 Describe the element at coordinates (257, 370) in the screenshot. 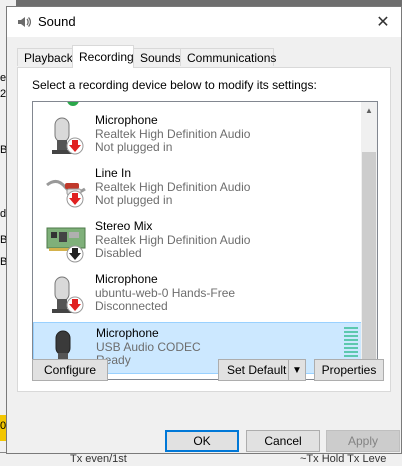

I see `set-default-label: Set Default` at that location.